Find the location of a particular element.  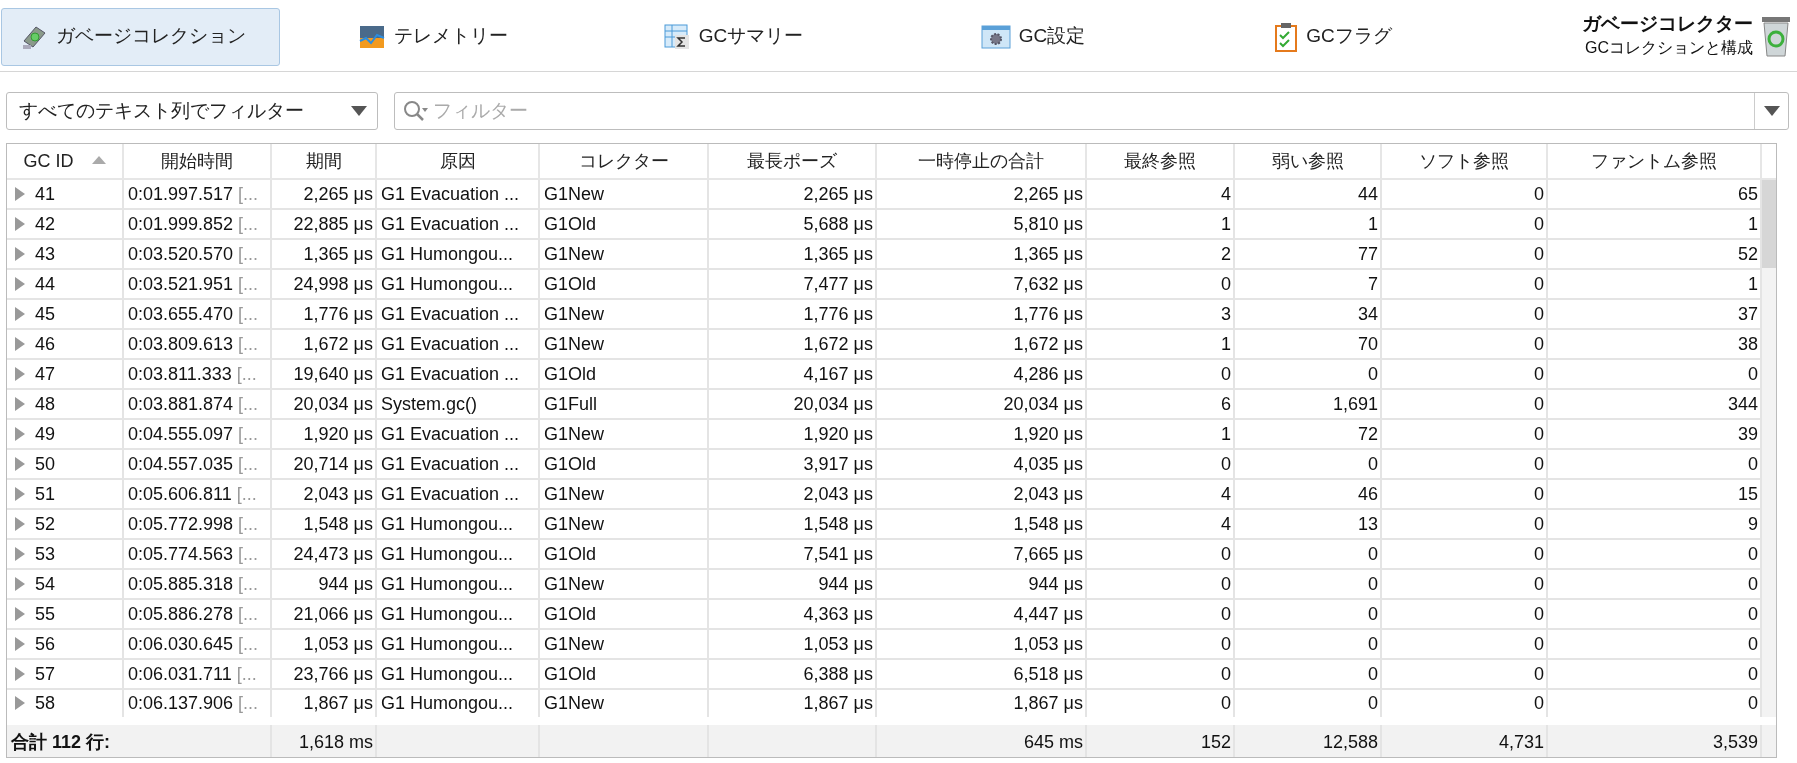

scrollbar-thumb is located at coordinates (1769, 224).